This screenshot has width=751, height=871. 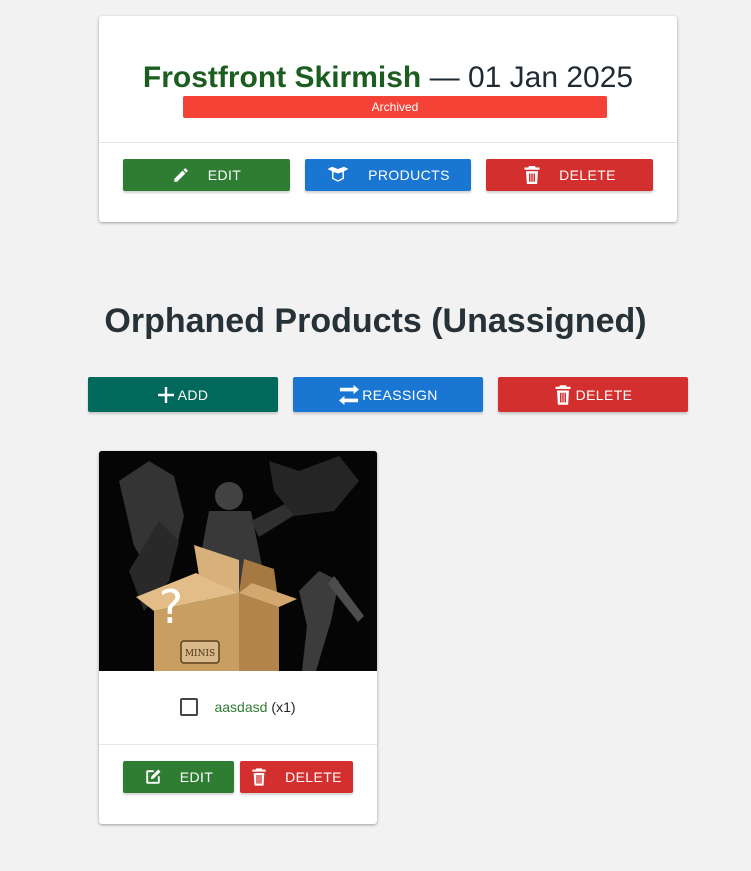 What do you see at coordinates (282, 77) in the screenshot?
I see `event-name: Frostfront Skirmish` at bounding box center [282, 77].